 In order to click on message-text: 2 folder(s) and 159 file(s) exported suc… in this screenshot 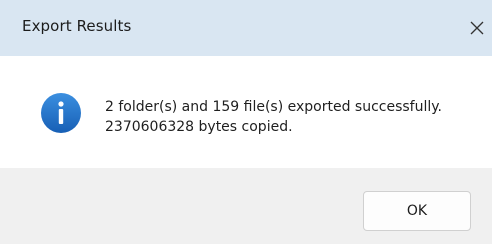, I will do `click(273, 117)`.